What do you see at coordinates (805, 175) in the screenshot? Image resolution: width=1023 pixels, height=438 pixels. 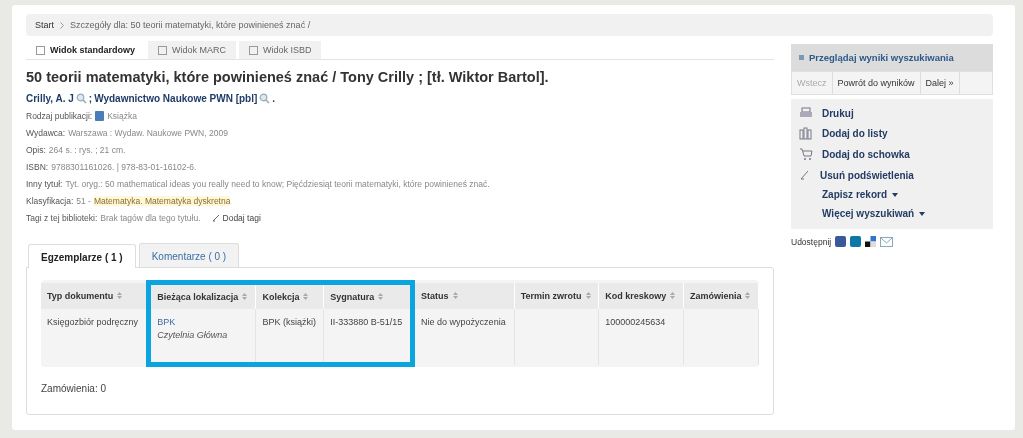 I see `pen-icon` at bounding box center [805, 175].